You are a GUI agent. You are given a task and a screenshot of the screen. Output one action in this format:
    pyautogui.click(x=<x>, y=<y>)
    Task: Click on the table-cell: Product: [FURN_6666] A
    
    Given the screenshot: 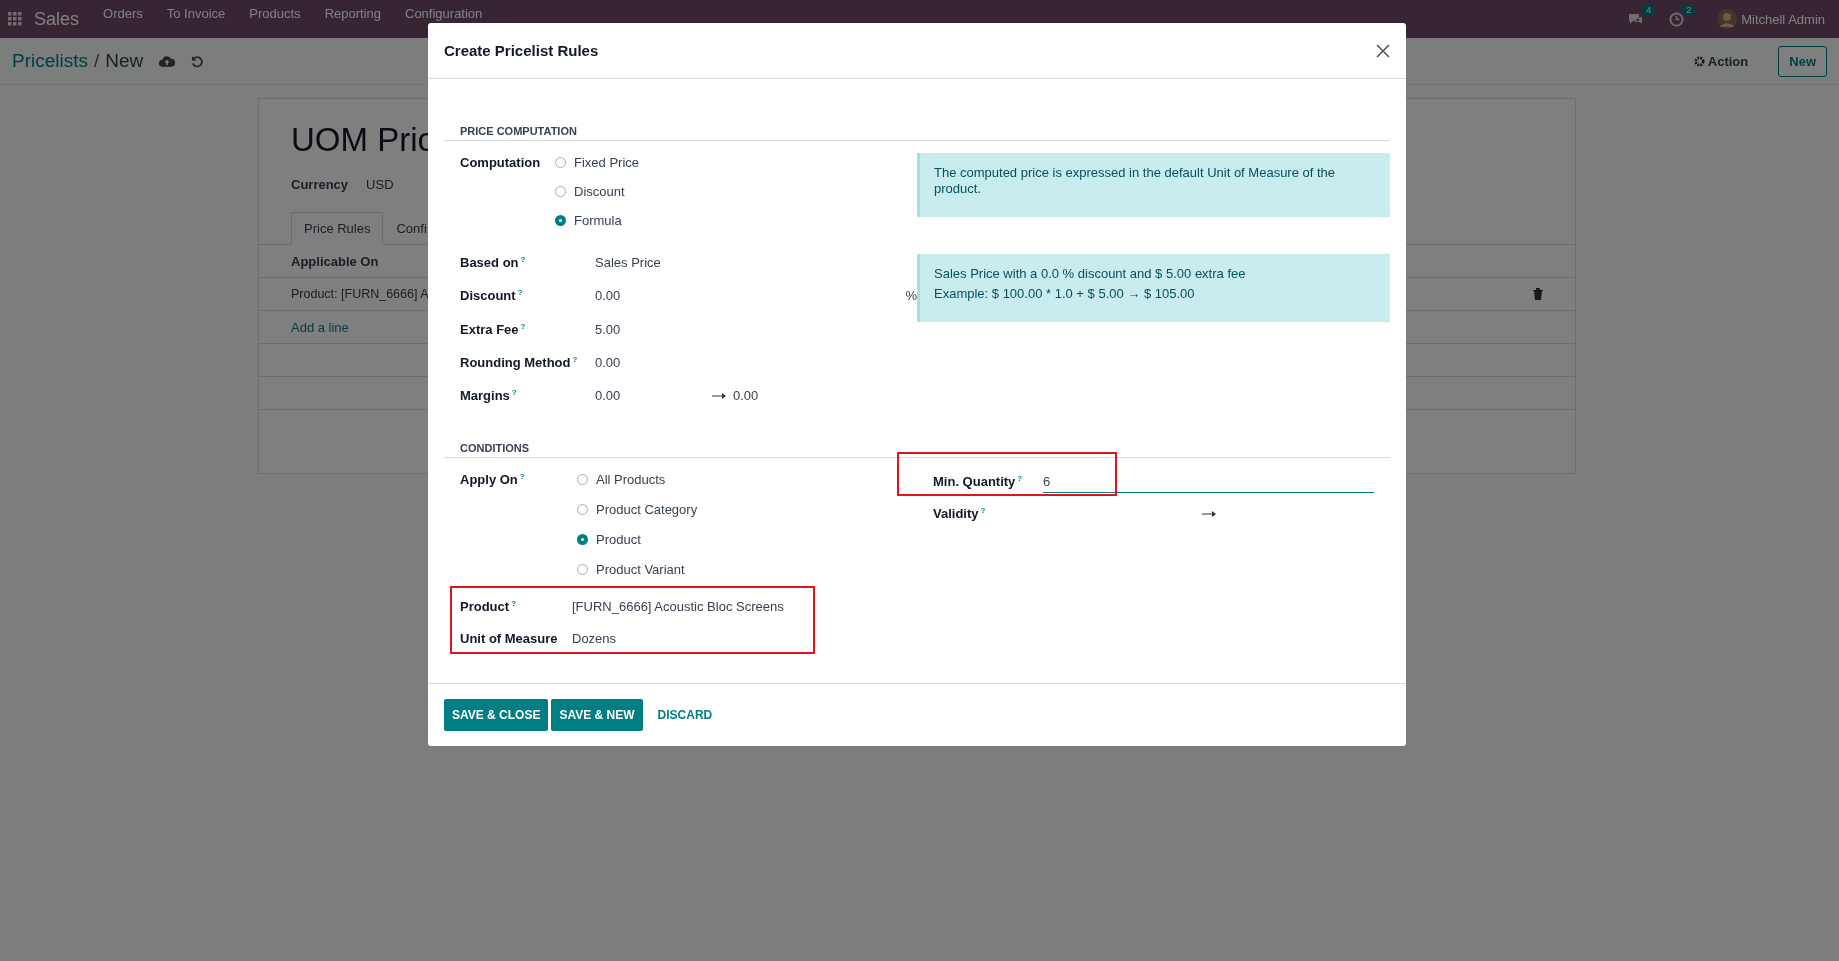 What is the action you would take?
    pyautogui.click(x=360, y=294)
    